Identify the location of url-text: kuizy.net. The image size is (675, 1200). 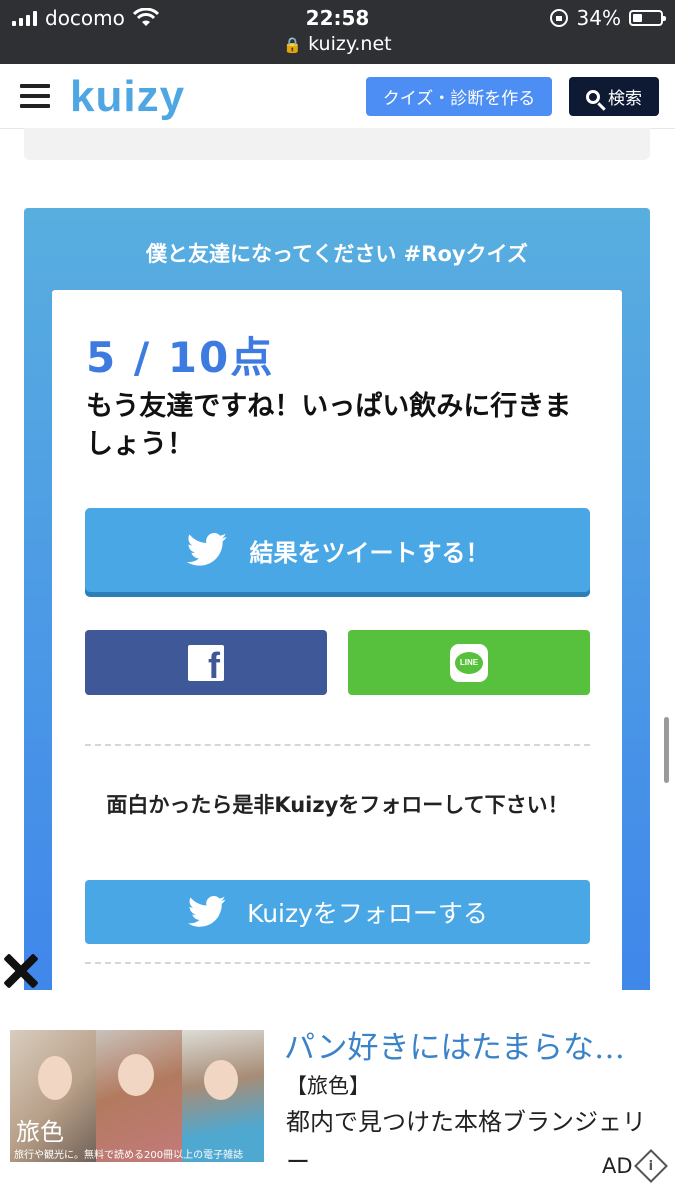
(350, 44).